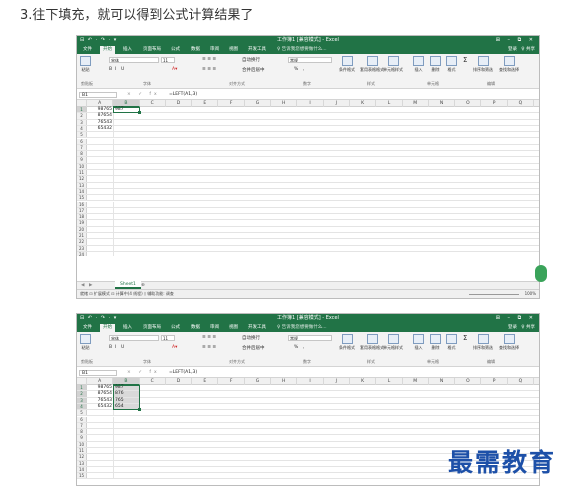 The height and width of the screenshot is (490, 571). I want to click on cell-styles-button: 单元格样式, so click(393, 342).